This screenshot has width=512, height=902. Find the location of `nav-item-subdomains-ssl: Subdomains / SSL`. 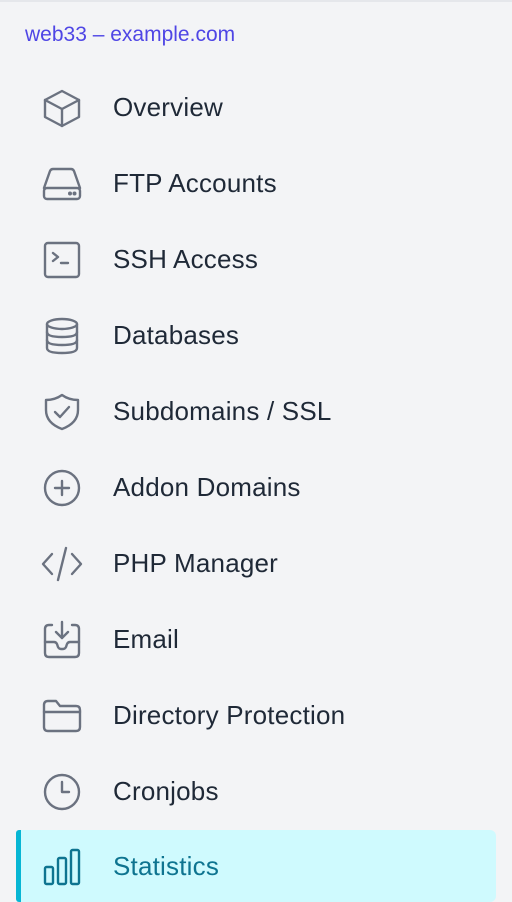

nav-item-subdomains-ssl: Subdomains / SSL is located at coordinates (256, 411).